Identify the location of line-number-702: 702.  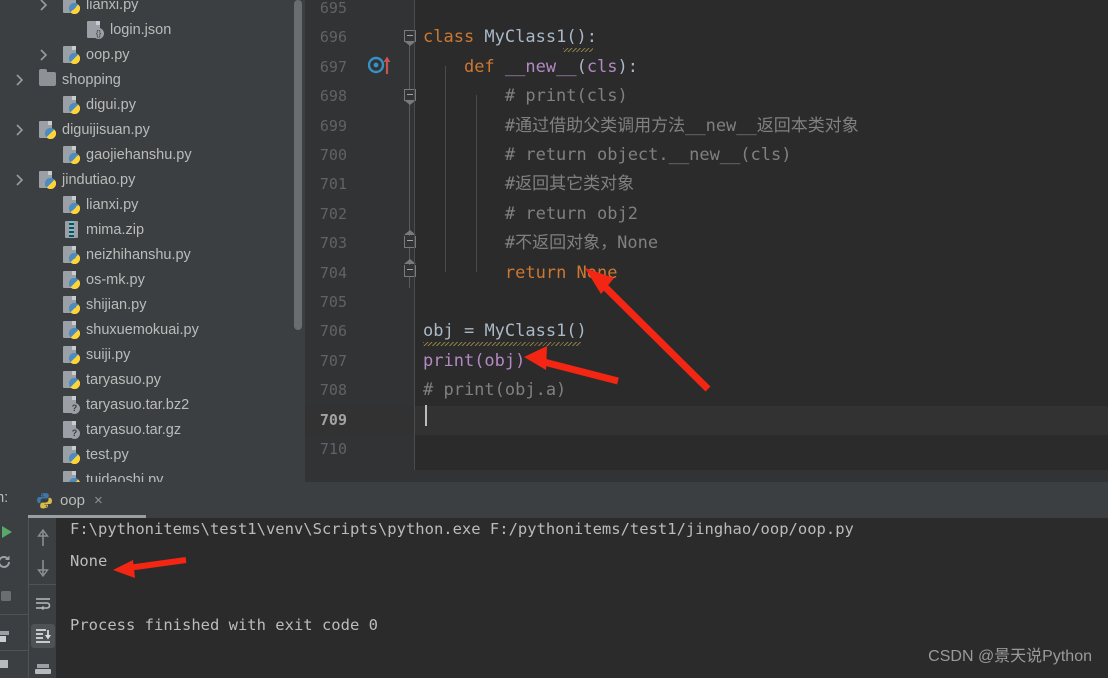
(333, 213).